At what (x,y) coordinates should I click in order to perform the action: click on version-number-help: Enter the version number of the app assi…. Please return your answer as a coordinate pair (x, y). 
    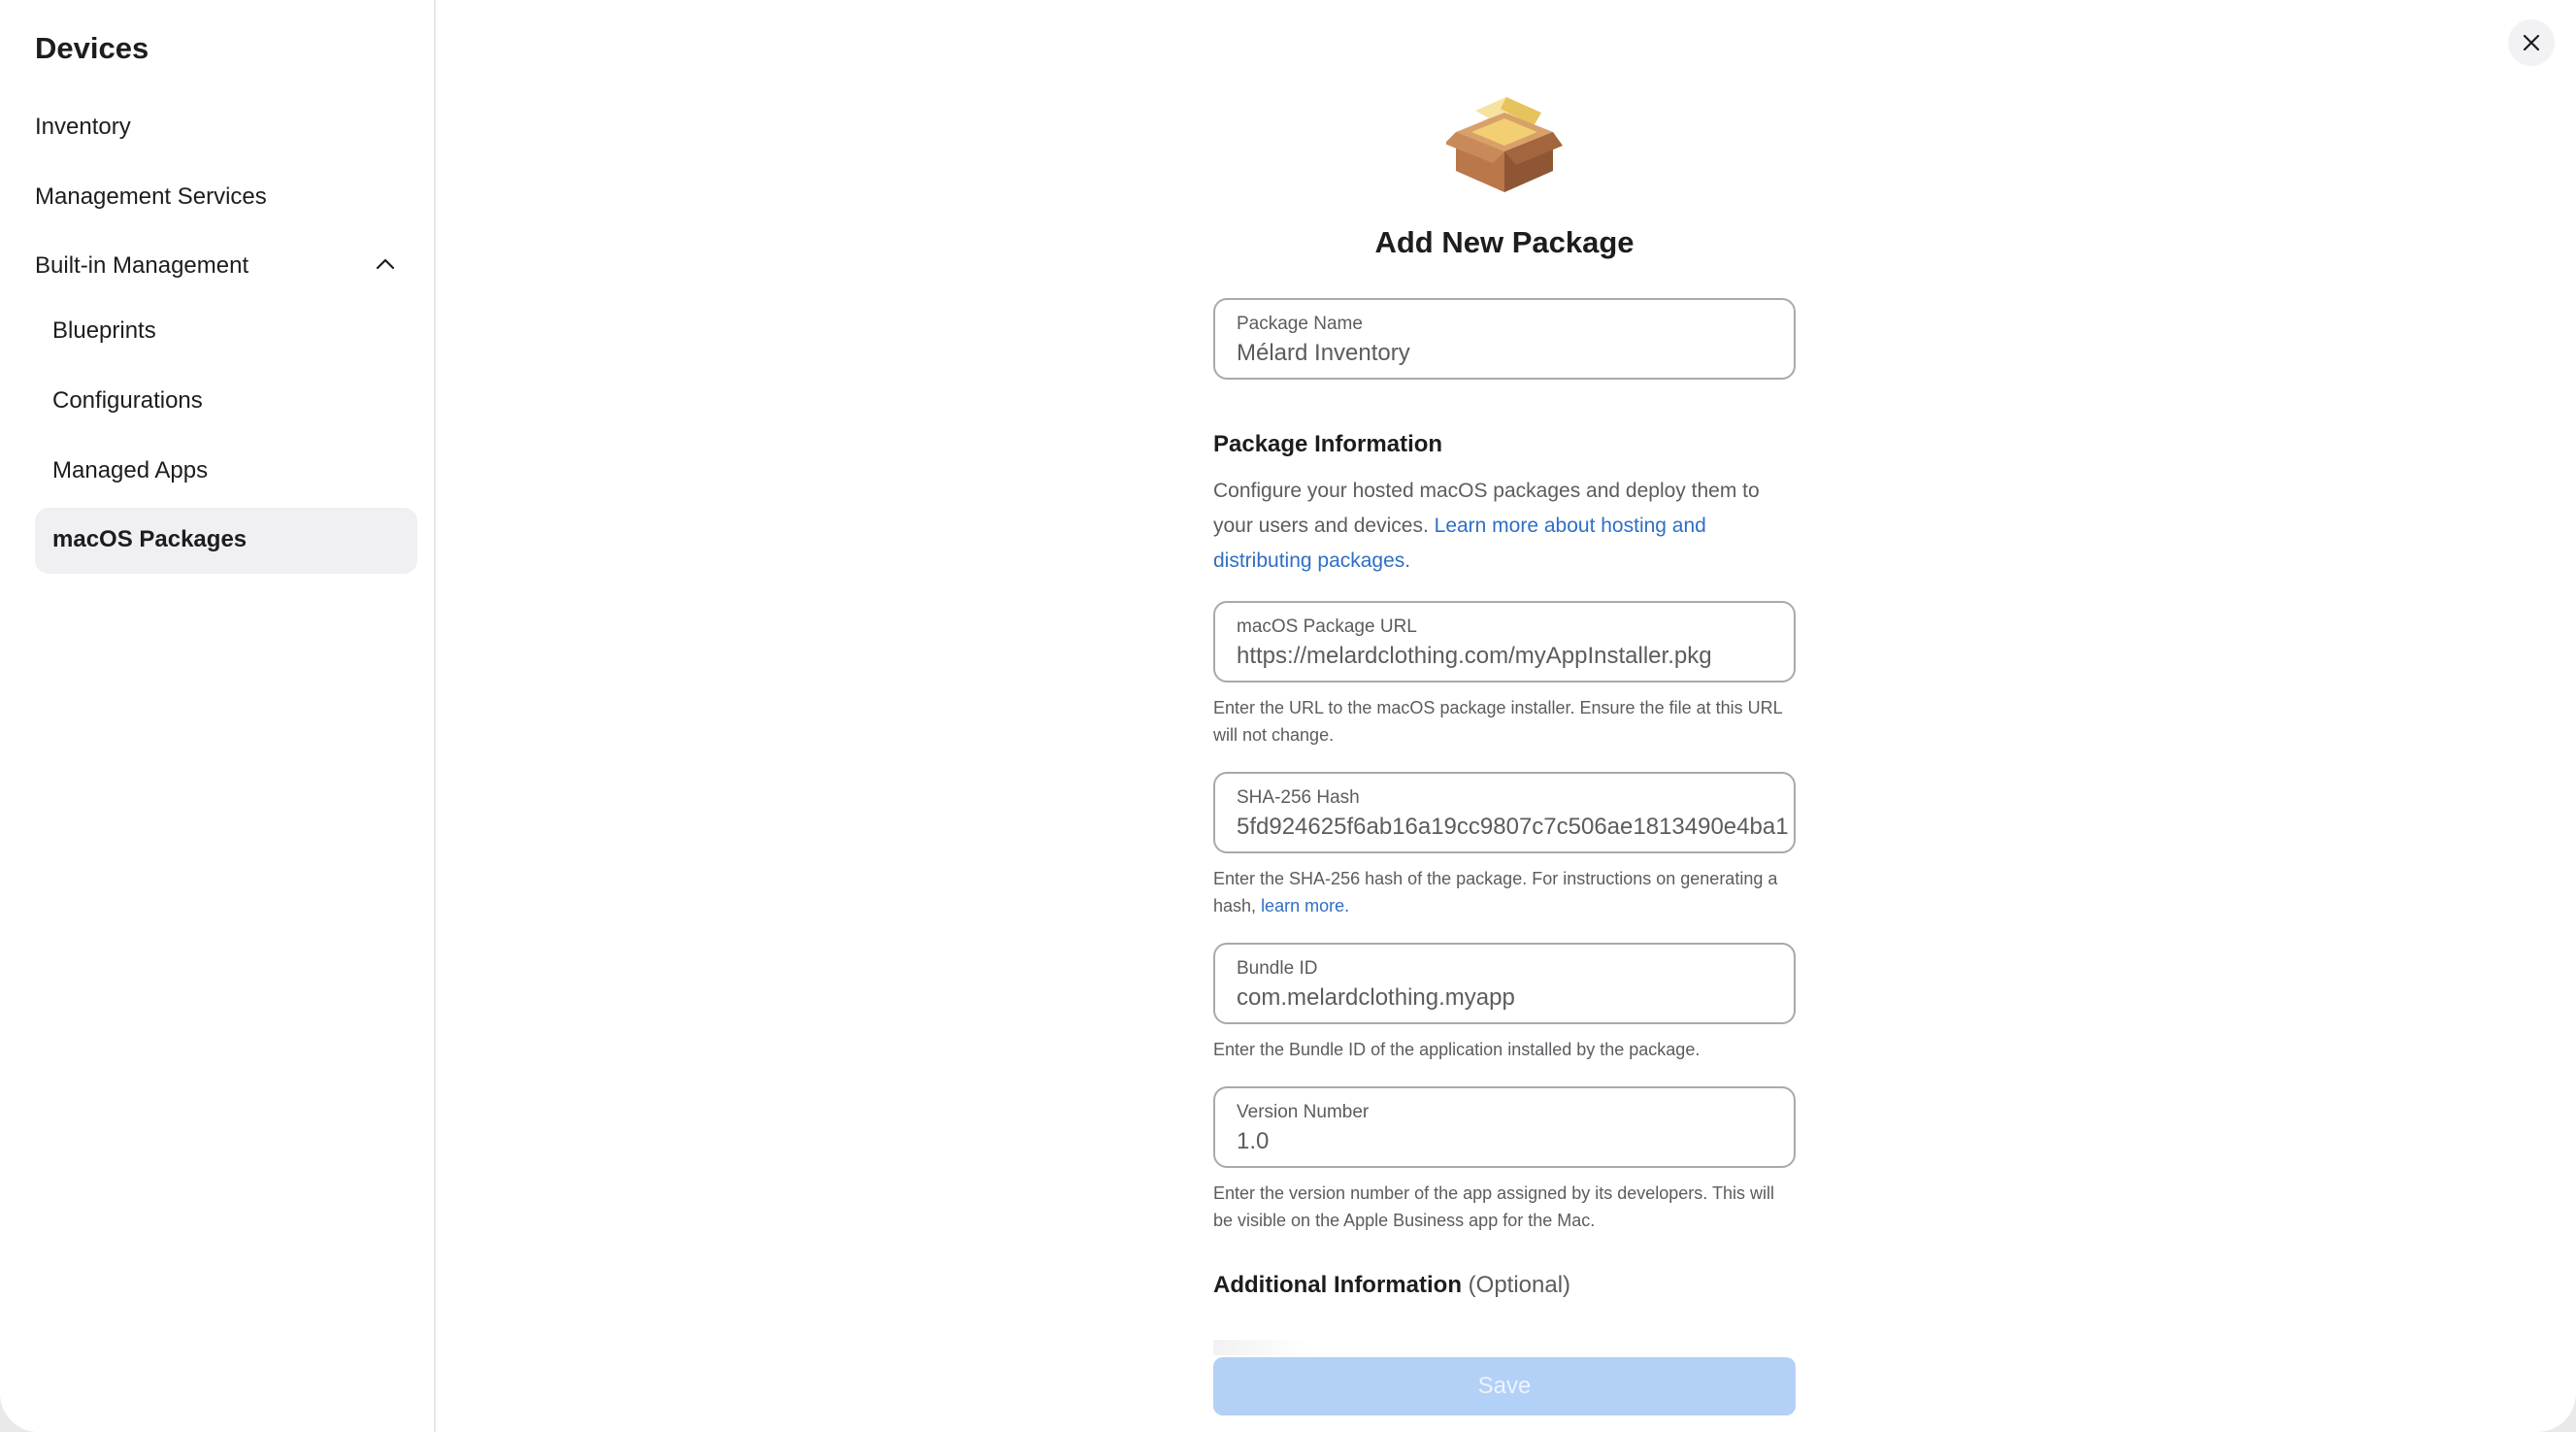
    Looking at the image, I should click on (1493, 1206).